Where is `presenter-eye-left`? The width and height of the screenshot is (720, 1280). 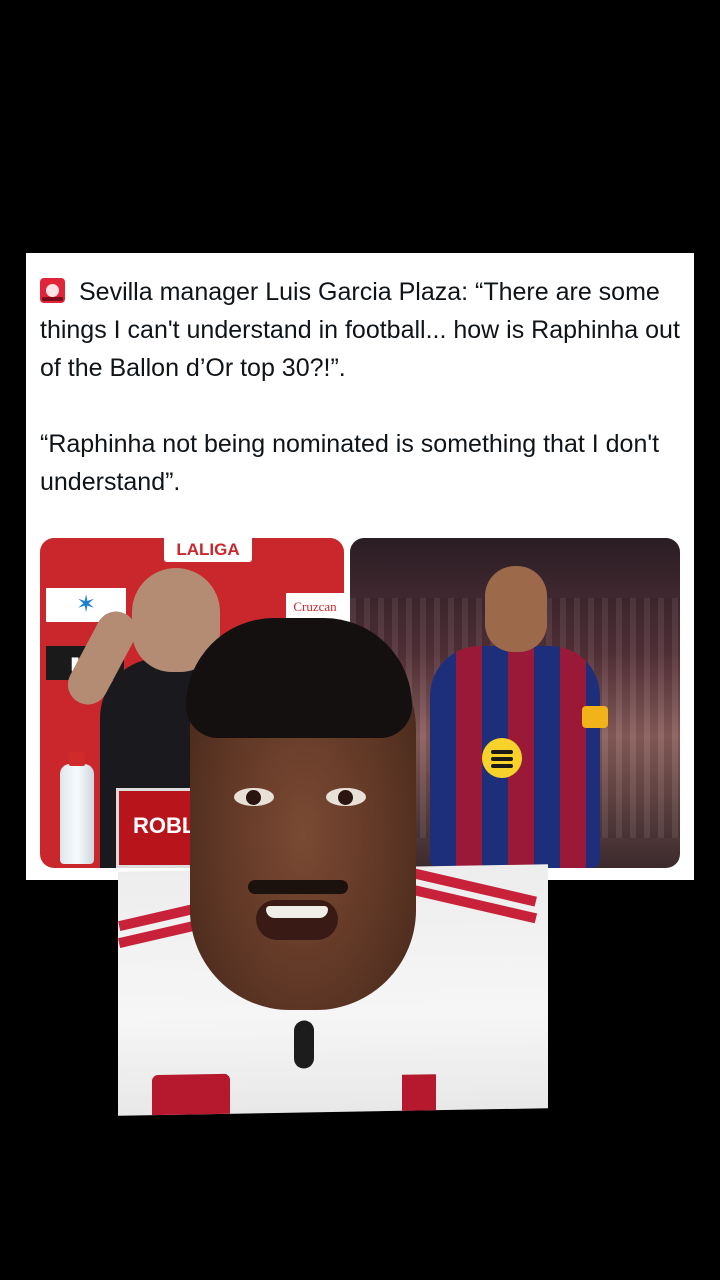 presenter-eye-left is located at coordinates (254, 797).